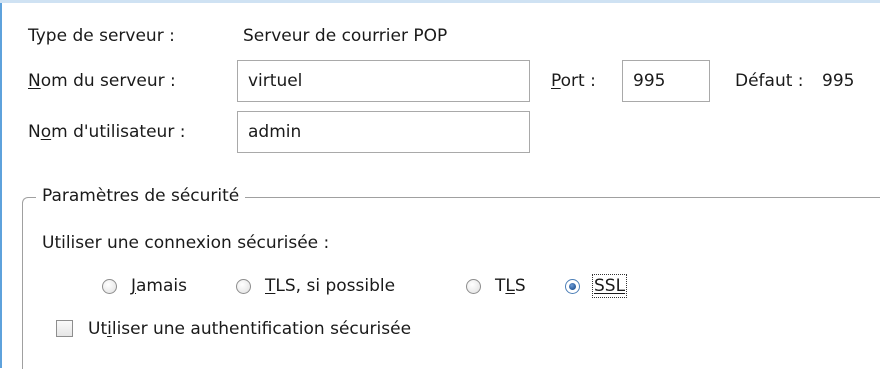  I want to click on port-label-text: ort :, so click(578, 81).